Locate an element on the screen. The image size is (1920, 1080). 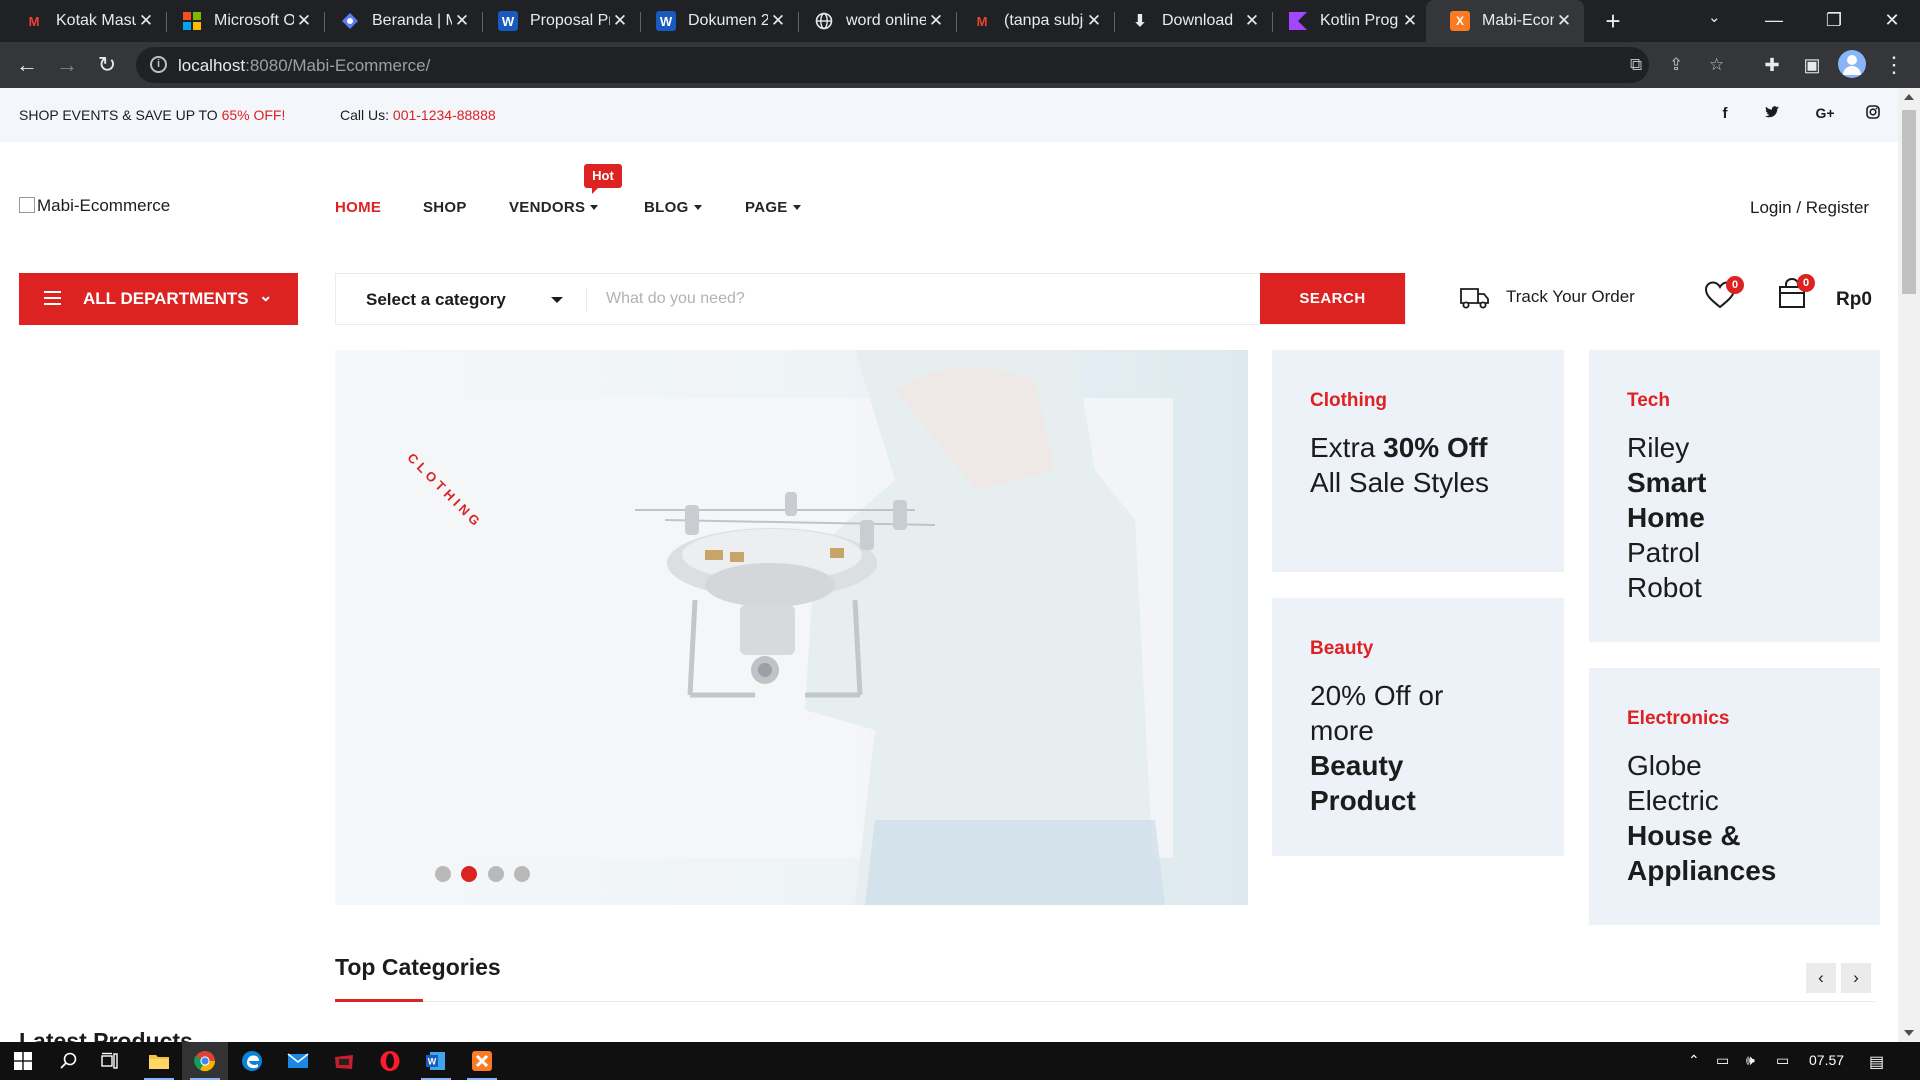
browser-tab: ⬇ Download ✕ is located at coordinates (1189, 21).